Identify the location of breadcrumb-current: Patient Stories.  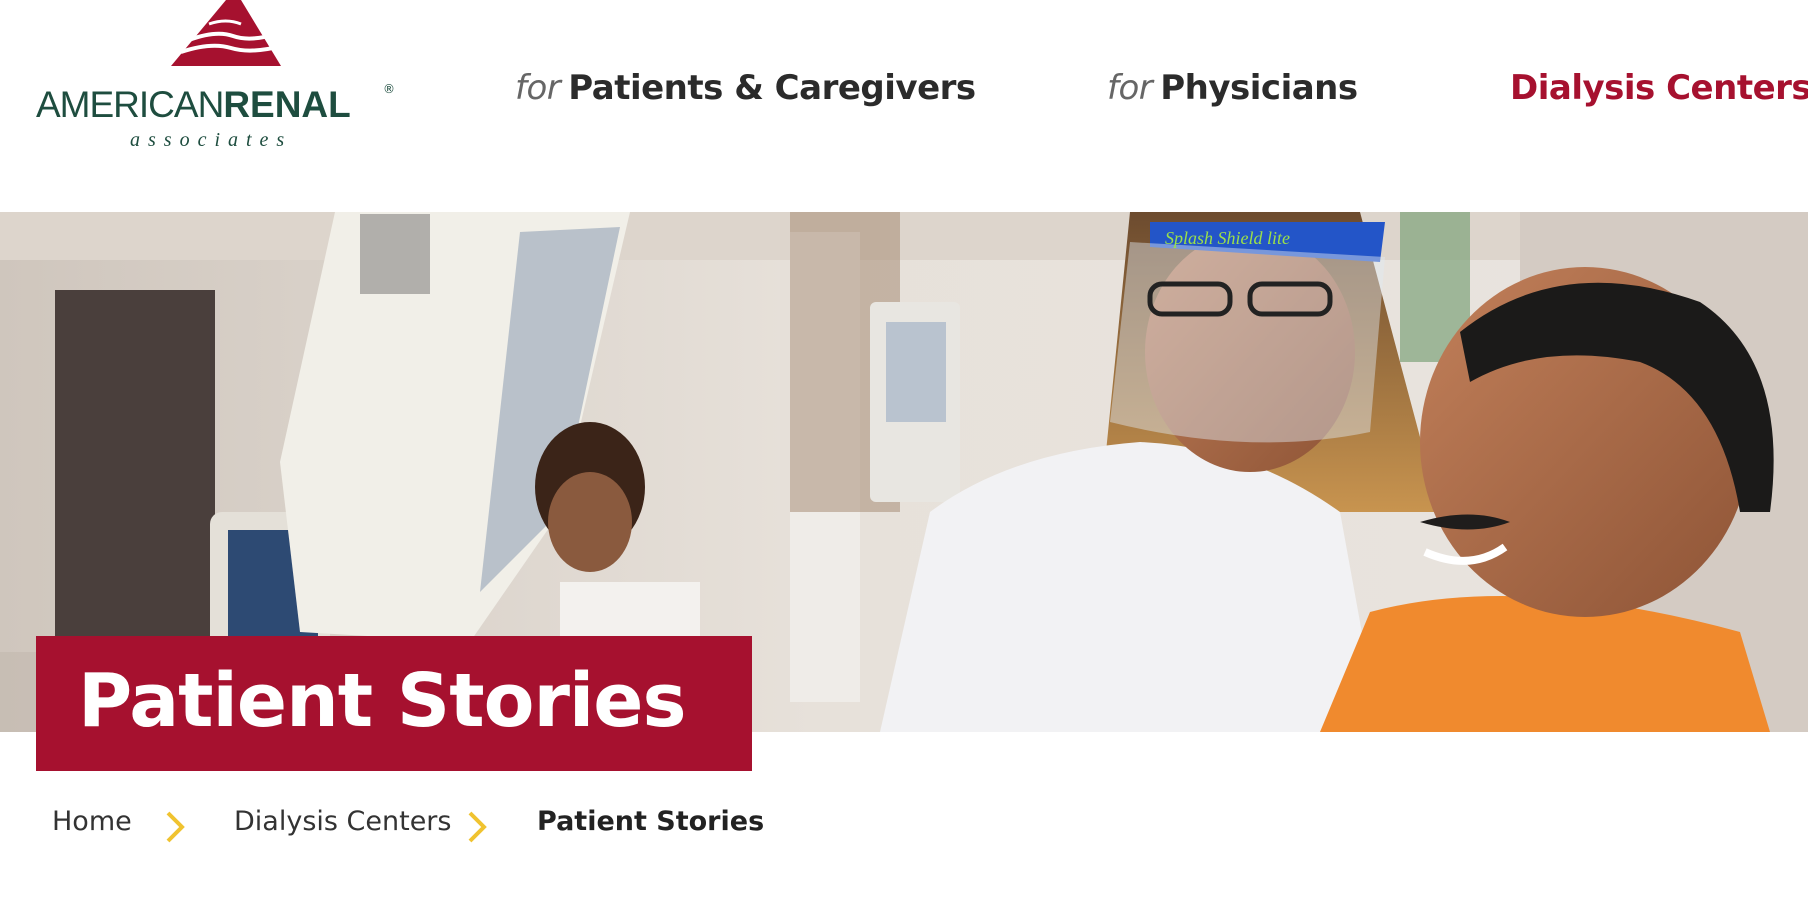
(651, 821).